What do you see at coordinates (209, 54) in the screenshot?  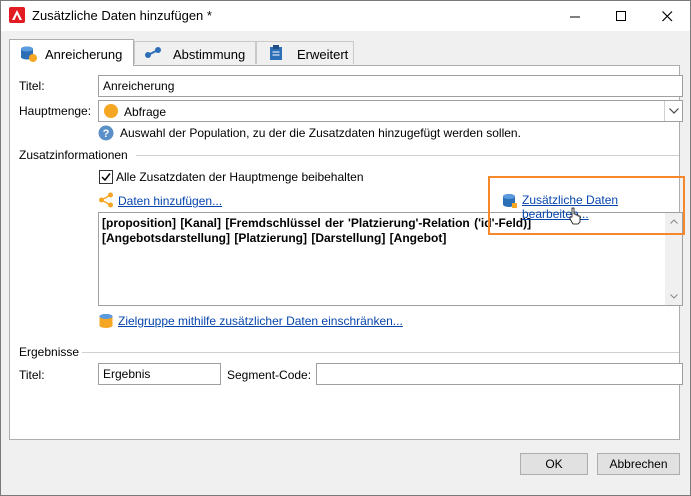 I see `tab-label: Abstimmung` at bounding box center [209, 54].